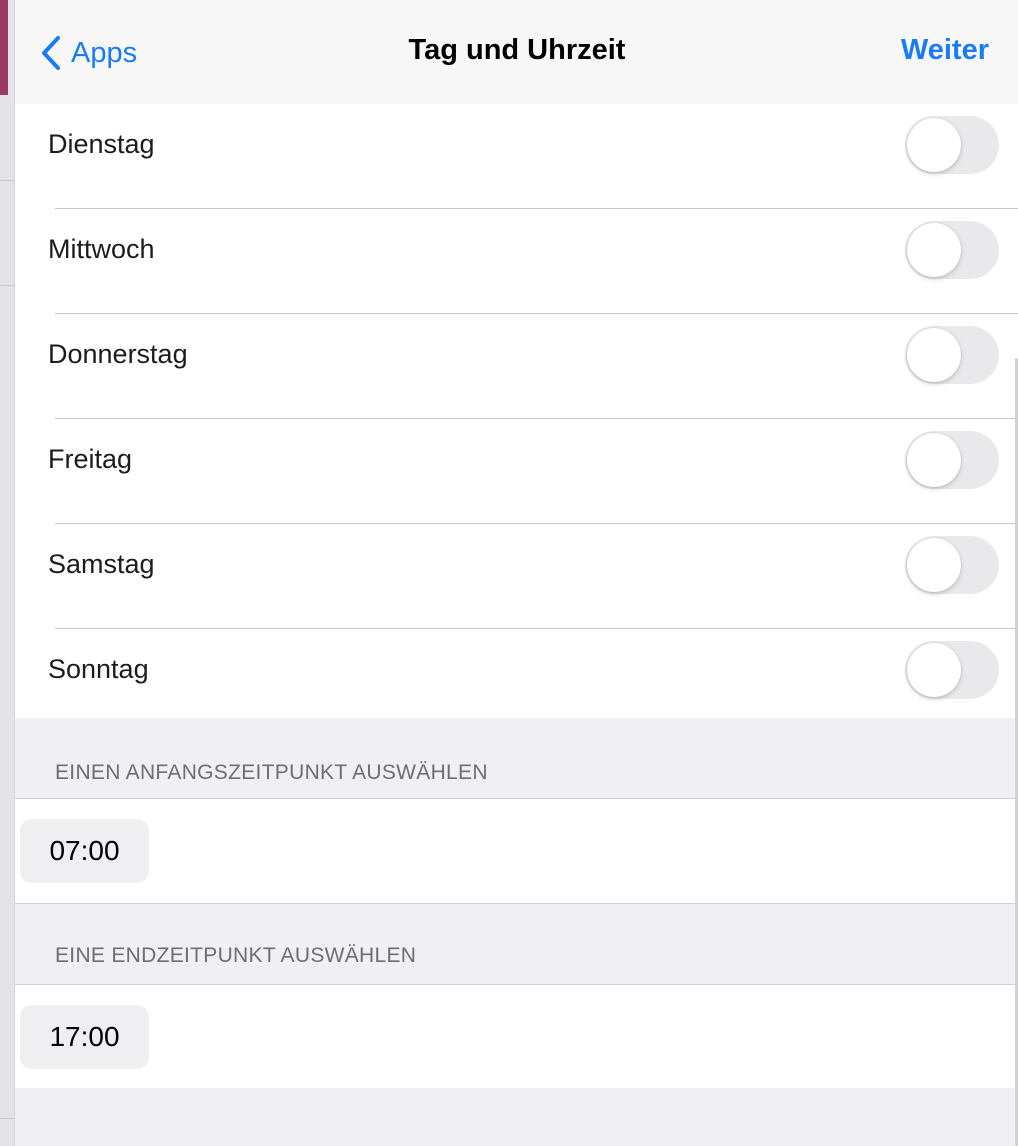 This screenshot has height=1146, width=1018. Describe the element at coordinates (118, 354) in the screenshot. I see `weekday-label: Donnerstag` at that location.